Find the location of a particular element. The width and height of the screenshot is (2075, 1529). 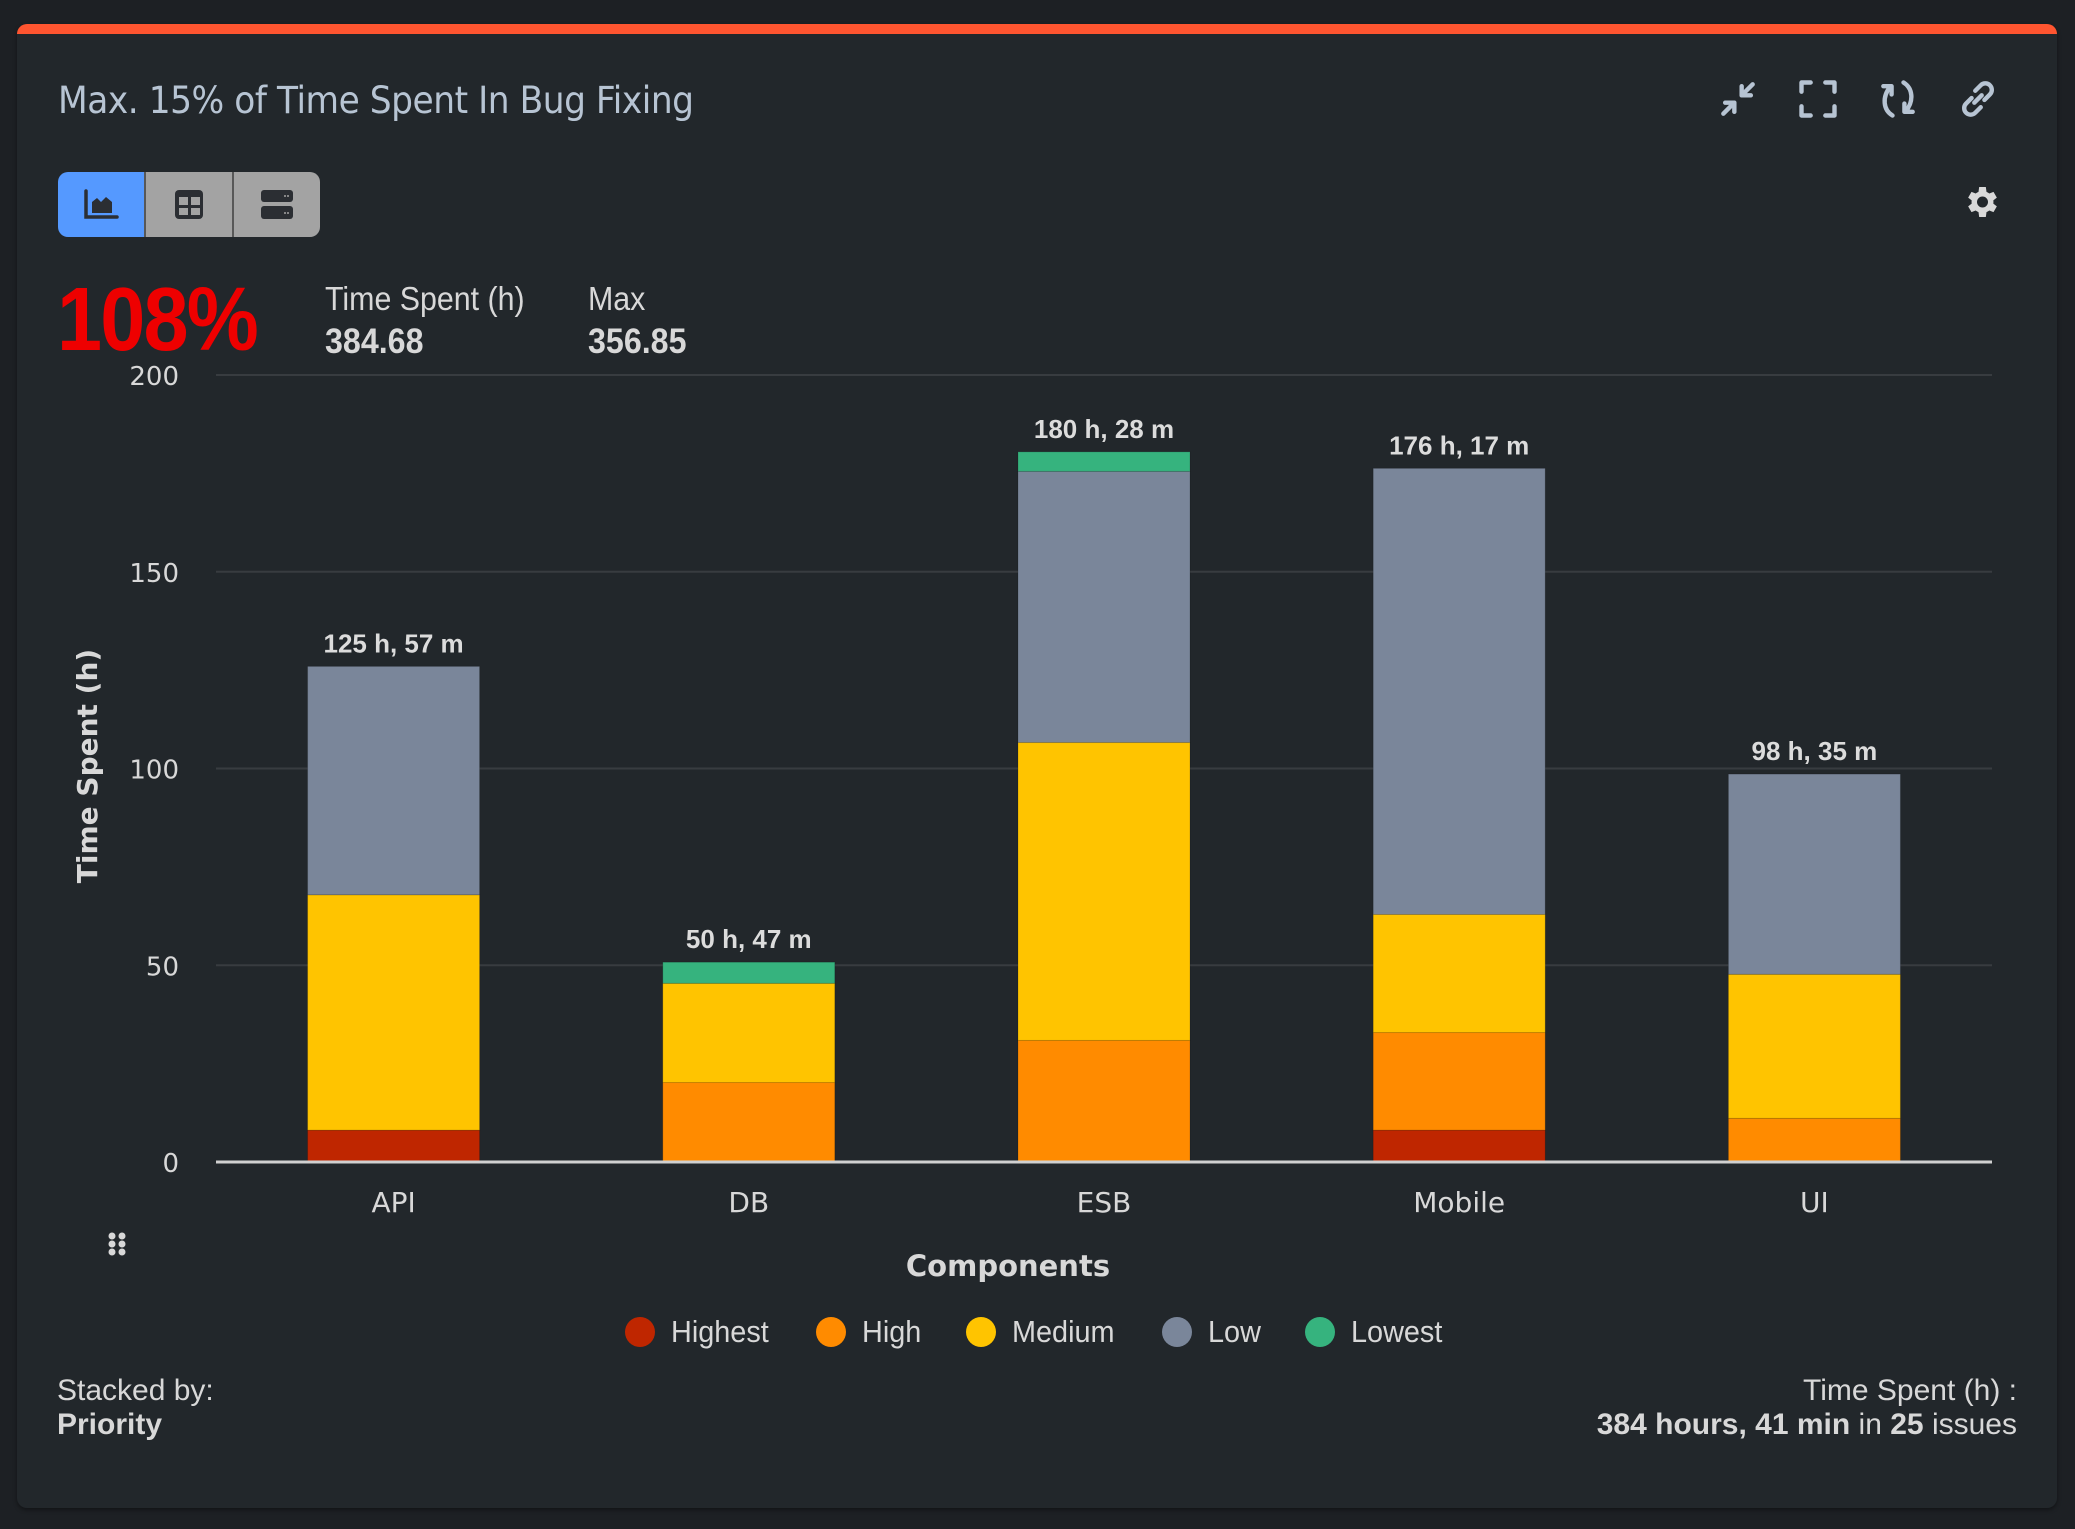

legend-label: Lowest is located at coordinates (1396, 1331).